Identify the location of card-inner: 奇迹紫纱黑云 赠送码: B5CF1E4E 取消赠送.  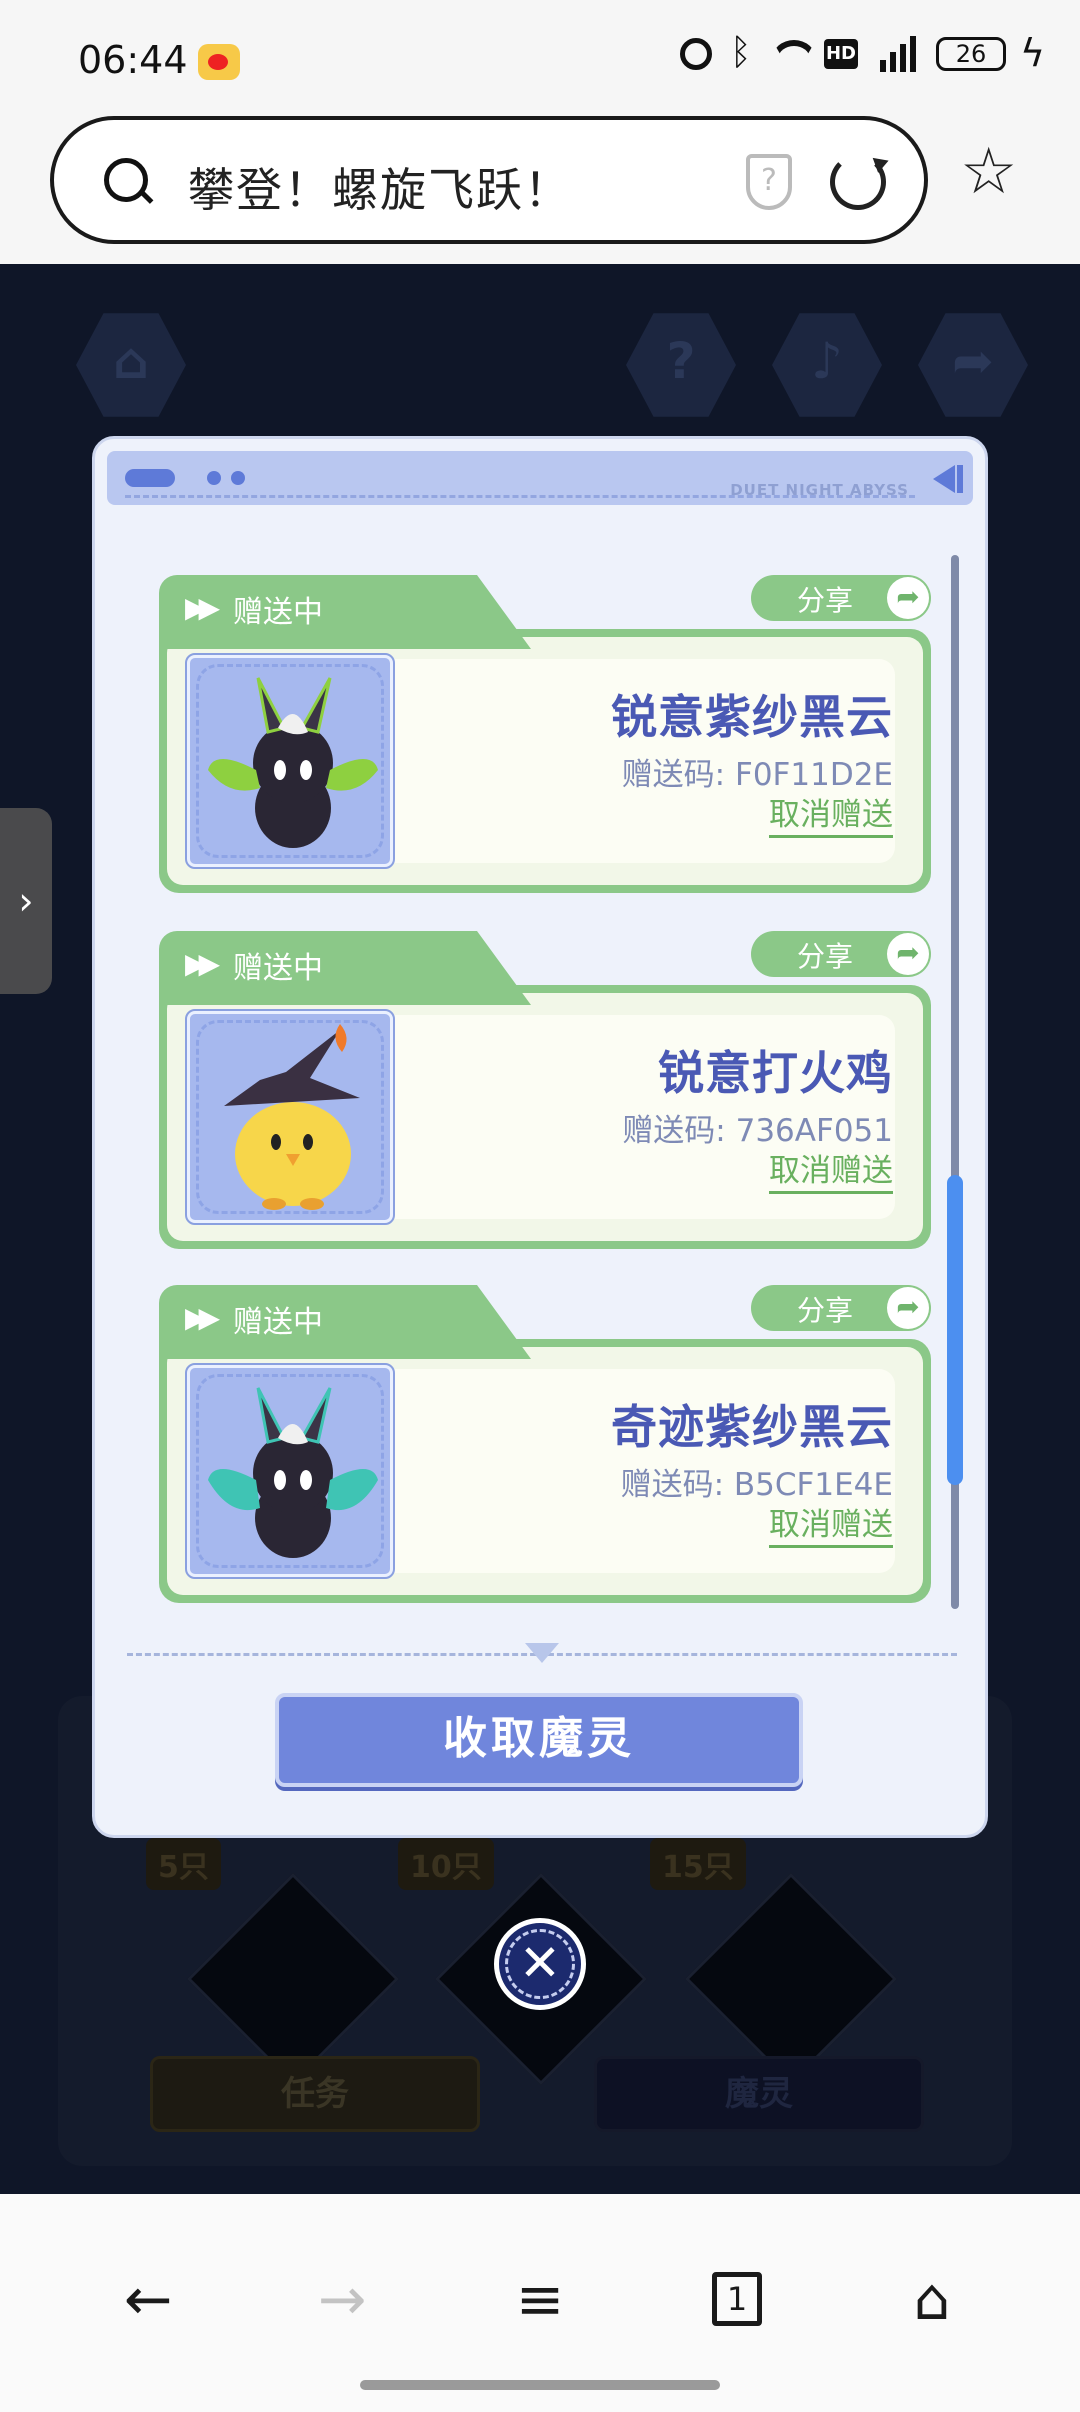
(545, 1471).